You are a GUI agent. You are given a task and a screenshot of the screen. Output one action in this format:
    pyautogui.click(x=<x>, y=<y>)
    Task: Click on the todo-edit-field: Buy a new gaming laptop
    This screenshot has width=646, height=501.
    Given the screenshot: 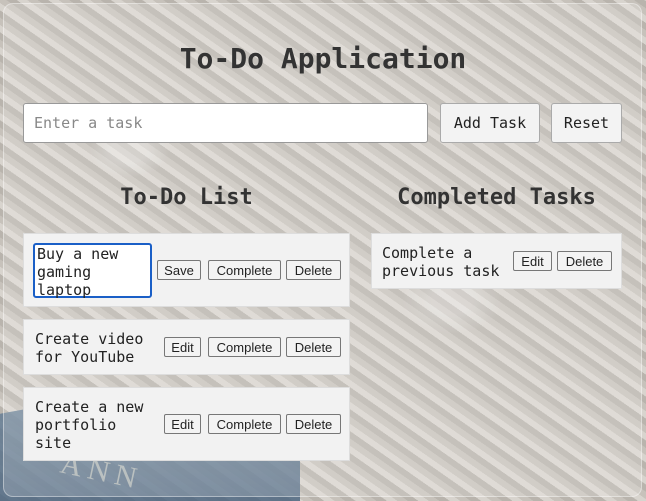 What is the action you would take?
    pyautogui.click(x=92, y=271)
    